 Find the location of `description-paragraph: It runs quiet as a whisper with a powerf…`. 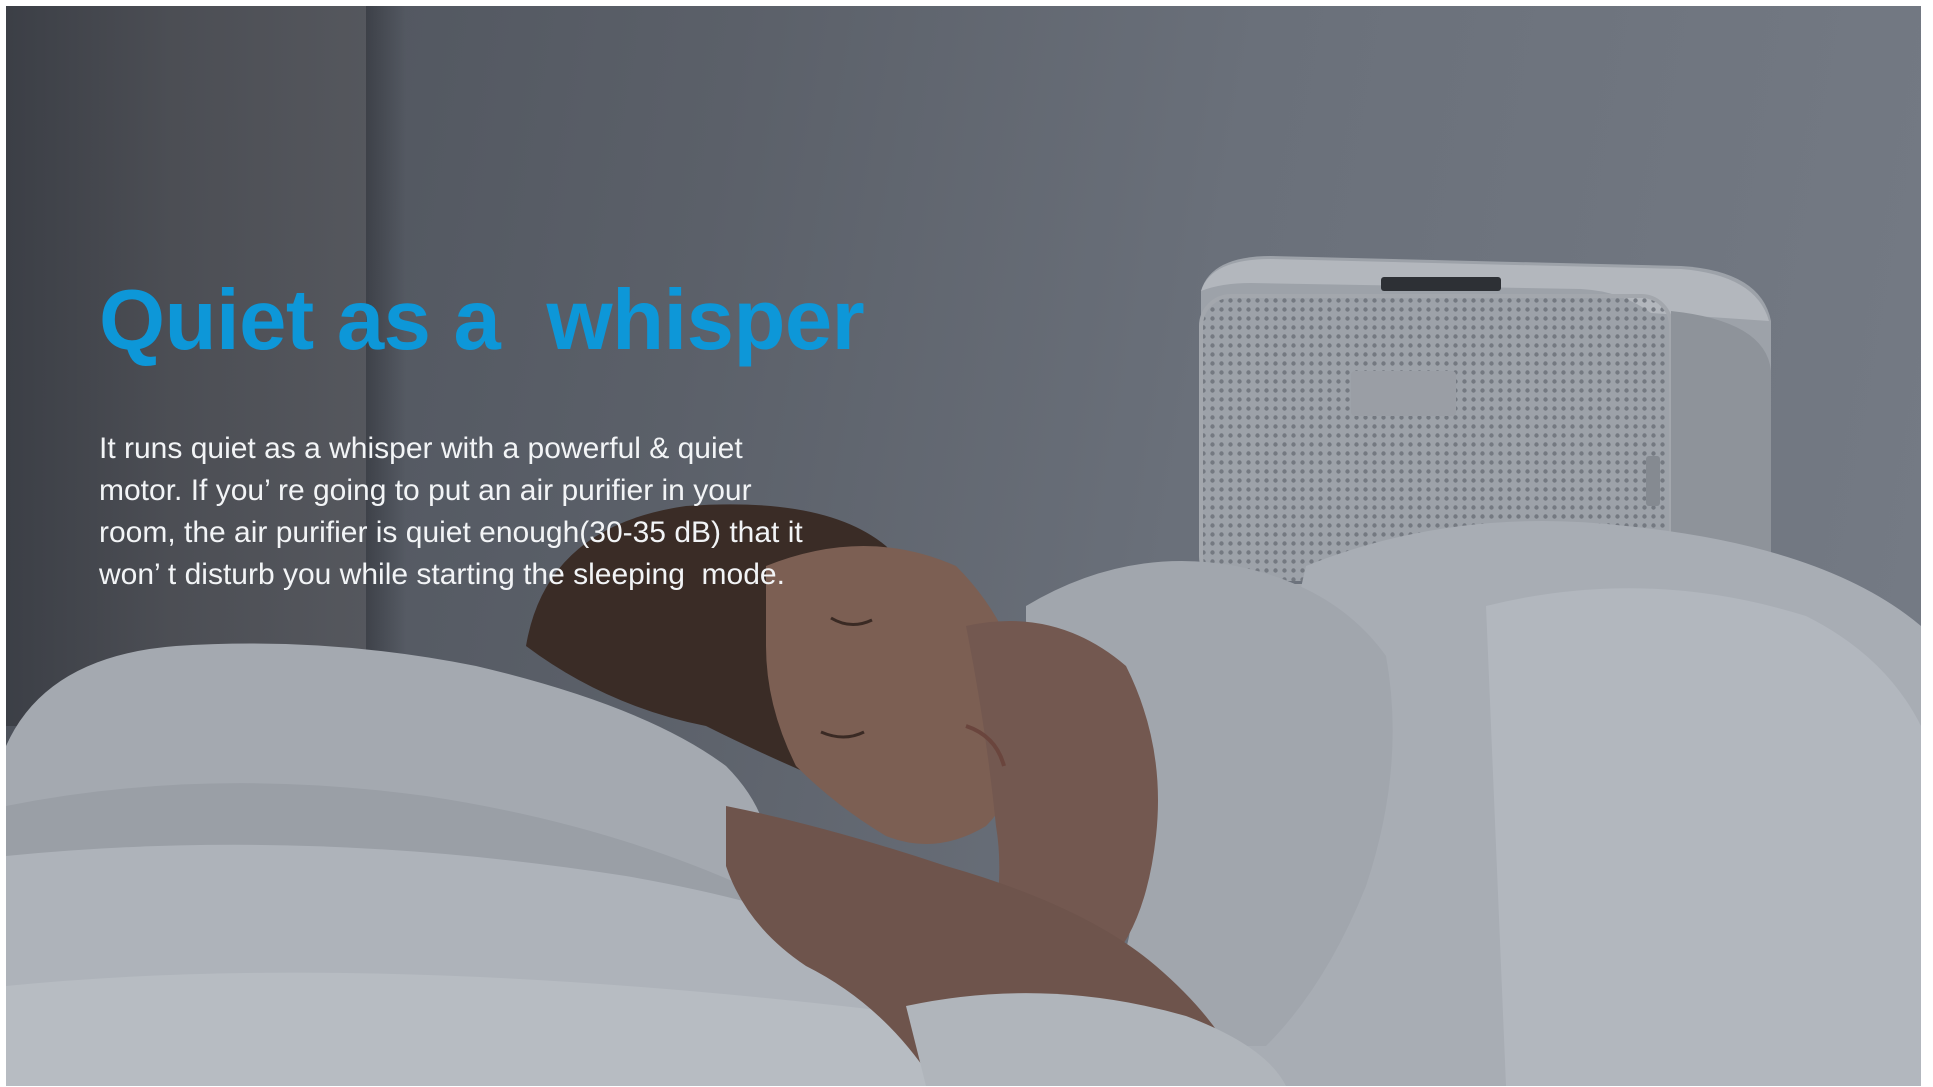

description-paragraph: It runs quiet as a whisper with a powerf… is located at coordinates (509, 512).